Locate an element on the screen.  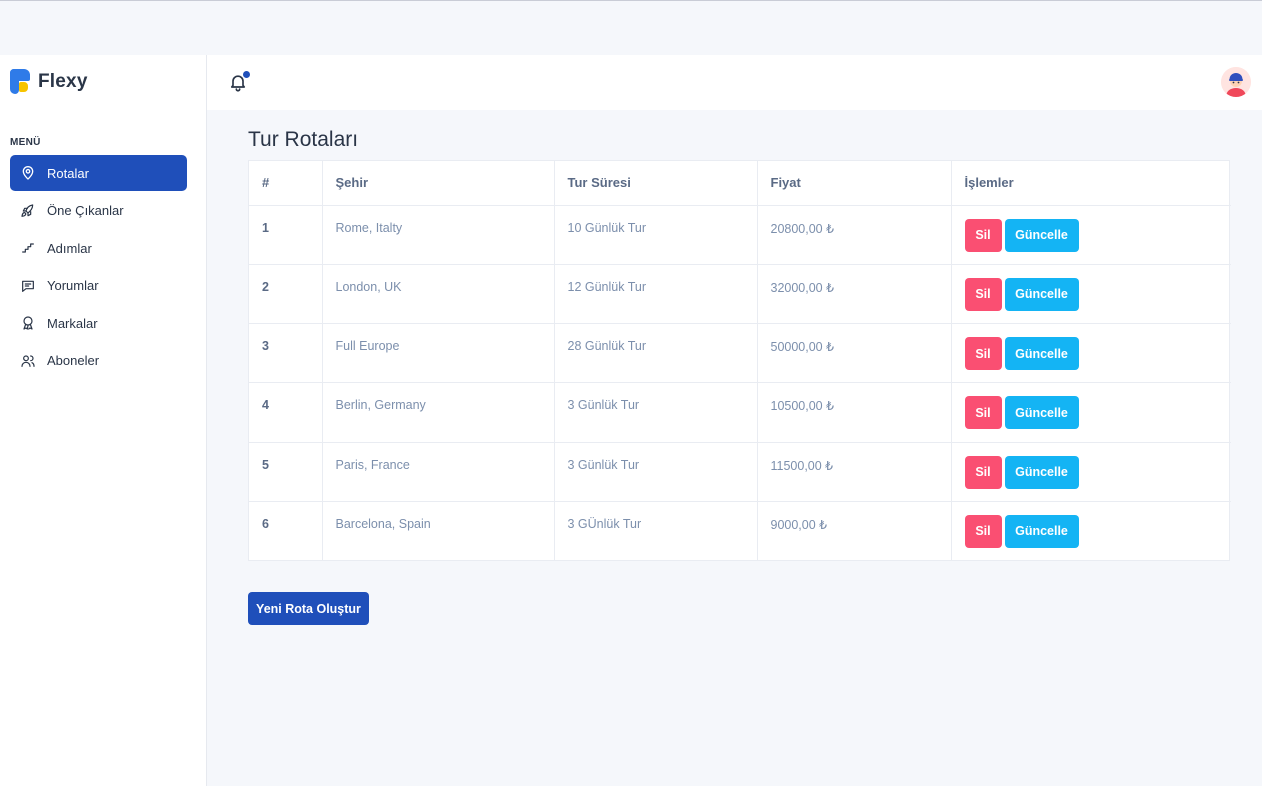
new-route-button: Yeni Rota Oluştur is located at coordinates (308, 608).